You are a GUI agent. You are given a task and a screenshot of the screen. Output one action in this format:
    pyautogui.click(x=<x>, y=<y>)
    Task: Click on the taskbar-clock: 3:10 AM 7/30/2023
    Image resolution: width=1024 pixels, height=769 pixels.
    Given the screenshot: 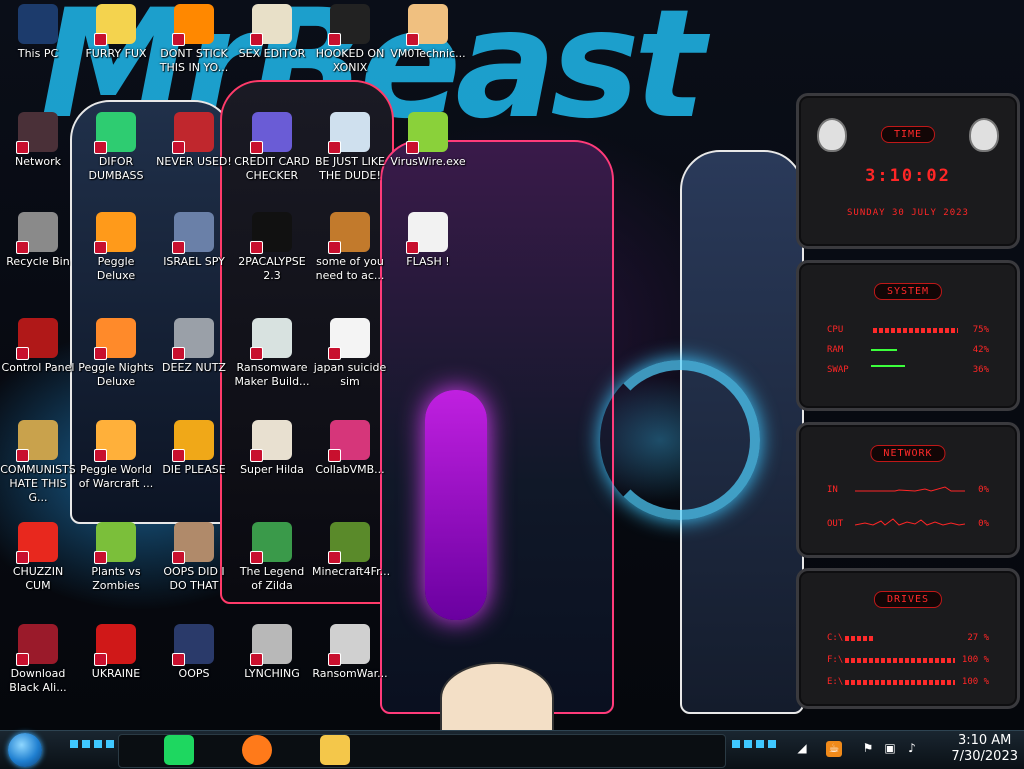 What is the action you would take?
    pyautogui.click(x=984, y=749)
    